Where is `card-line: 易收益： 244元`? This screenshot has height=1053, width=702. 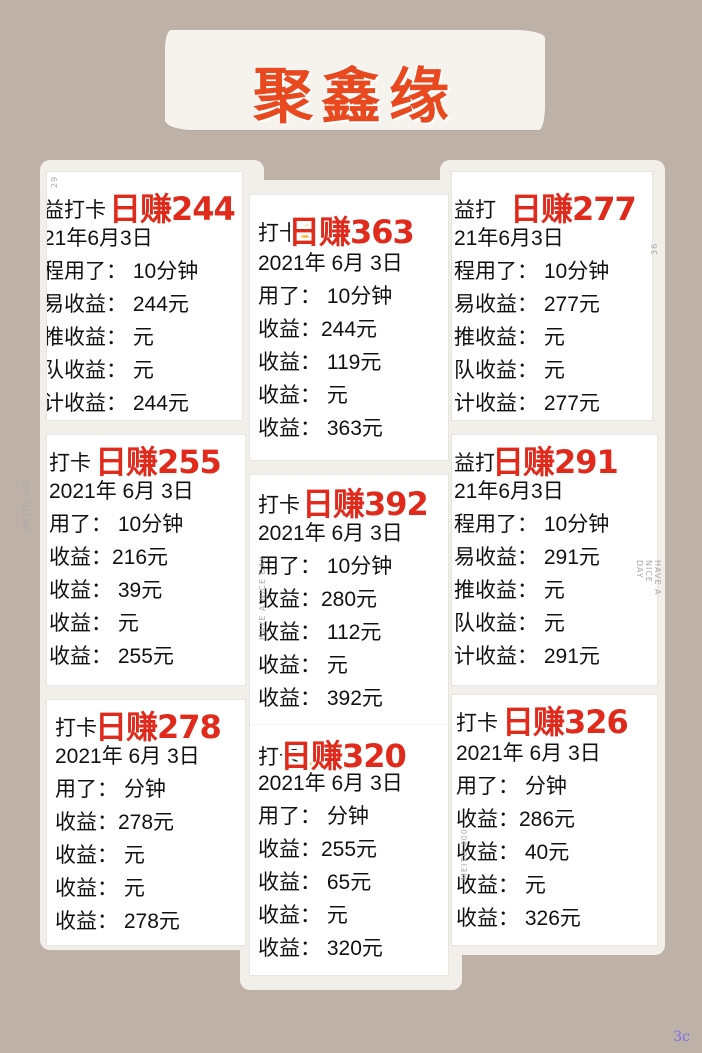 card-line: 易收益： 244元 is located at coordinates (118, 304).